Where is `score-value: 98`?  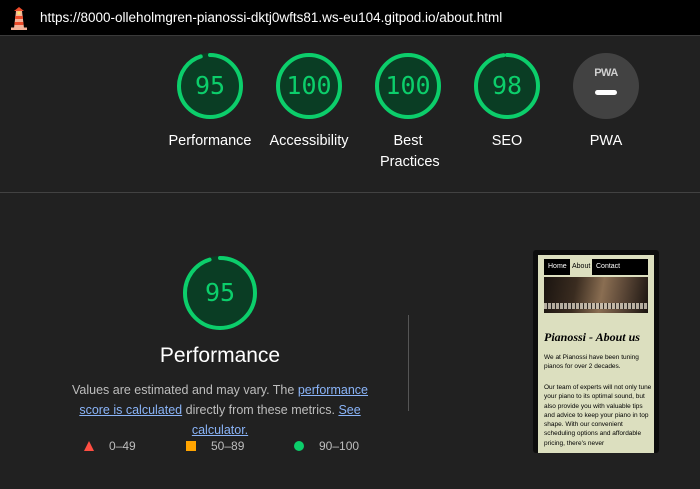
score-value: 98 is located at coordinates (507, 85).